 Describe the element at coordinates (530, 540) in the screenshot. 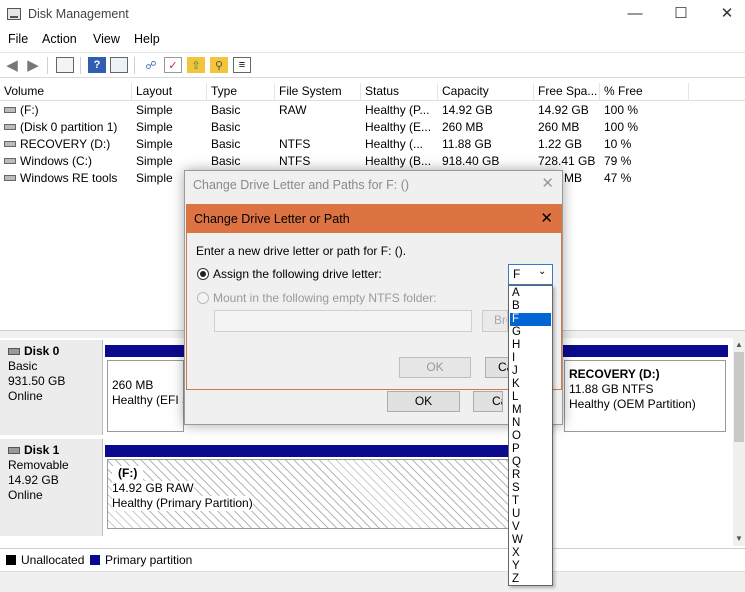

I see `drive-letter-option: W` at that location.